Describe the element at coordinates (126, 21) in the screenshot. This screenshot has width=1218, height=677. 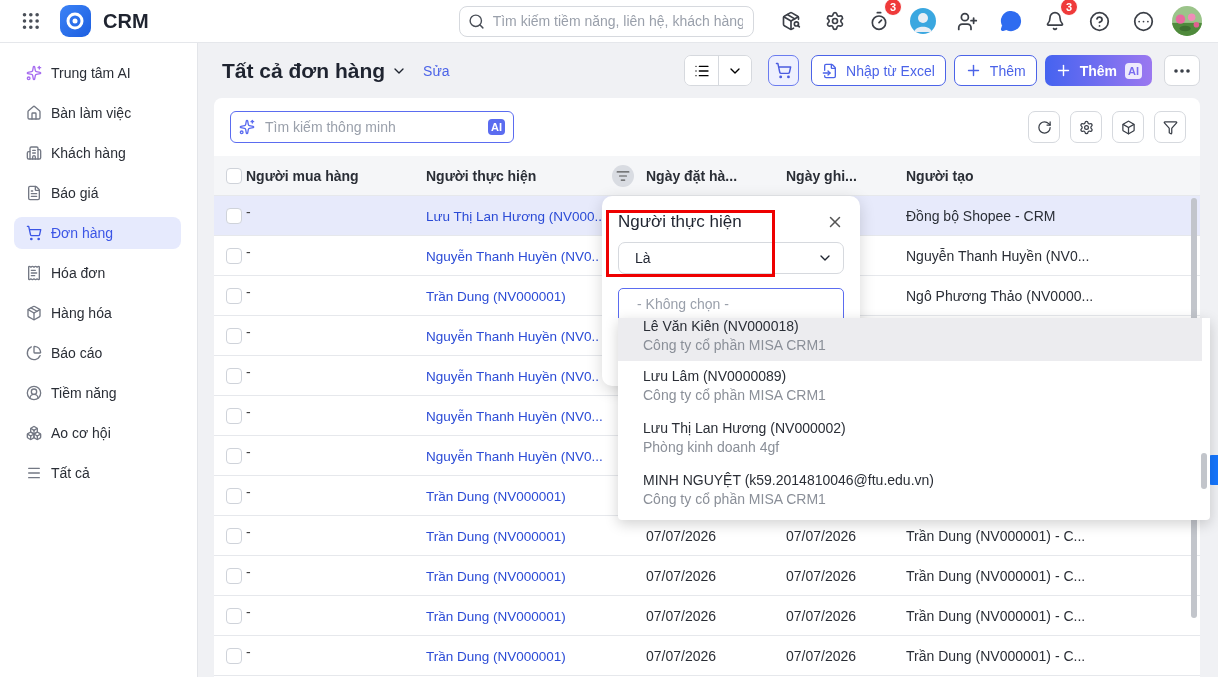
I see `app-name: CRM` at that location.